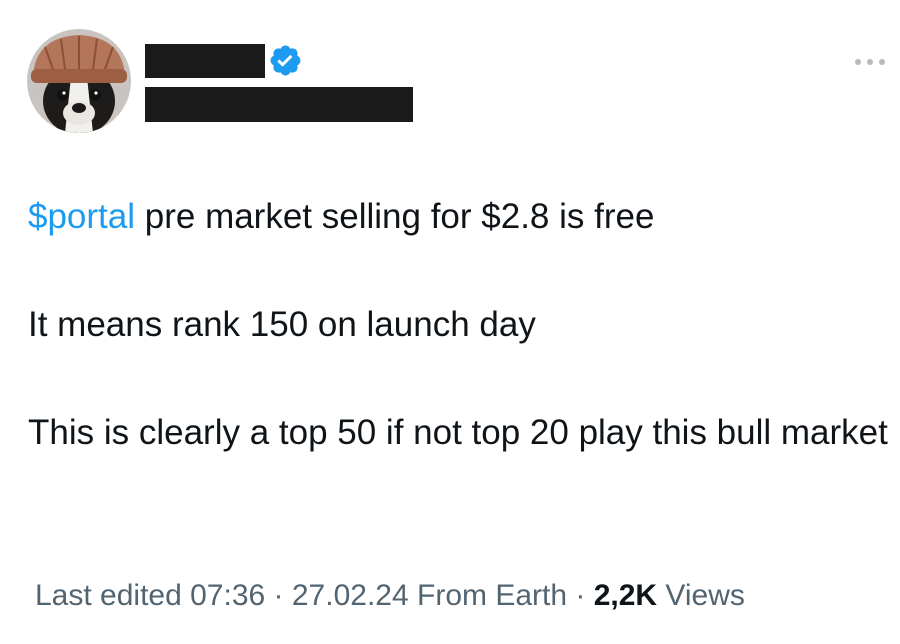  I want to click on verified-badge-icon, so click(285, 60).